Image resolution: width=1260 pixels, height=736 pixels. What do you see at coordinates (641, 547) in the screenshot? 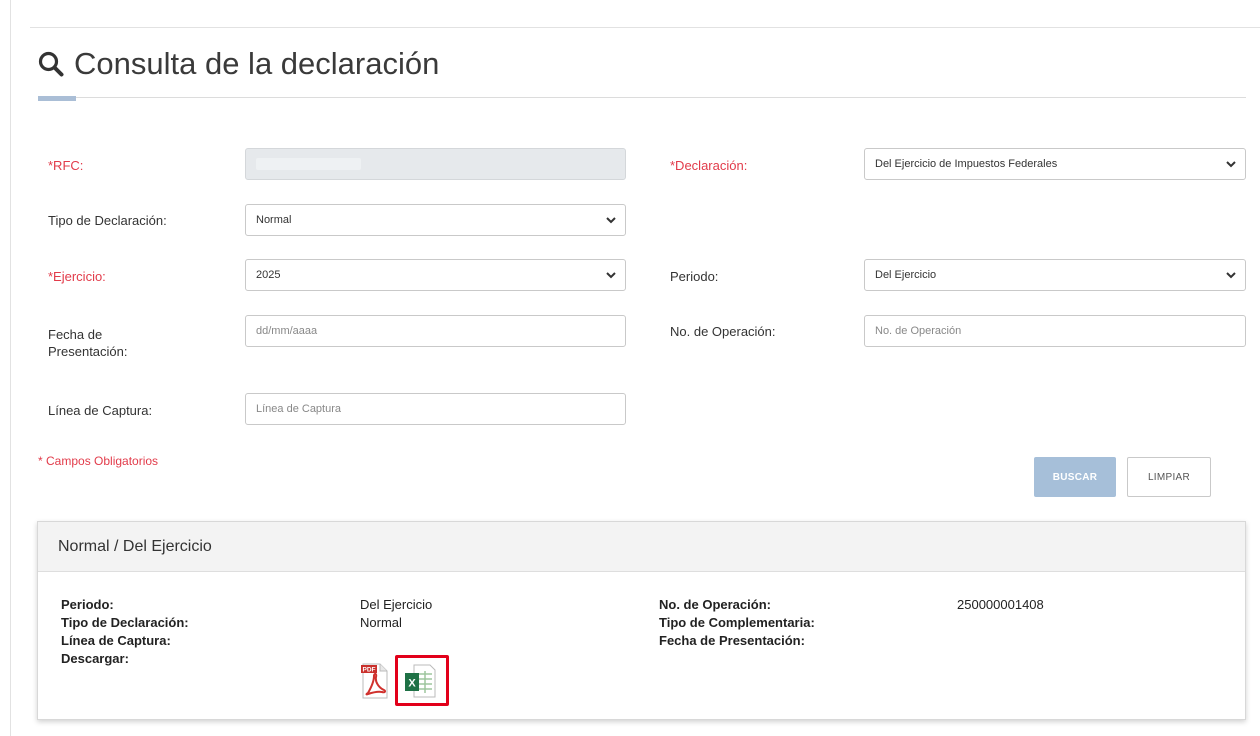
I see `result-panel-header: Normal / Del Ejercicio` at bounding box center [641, 547].